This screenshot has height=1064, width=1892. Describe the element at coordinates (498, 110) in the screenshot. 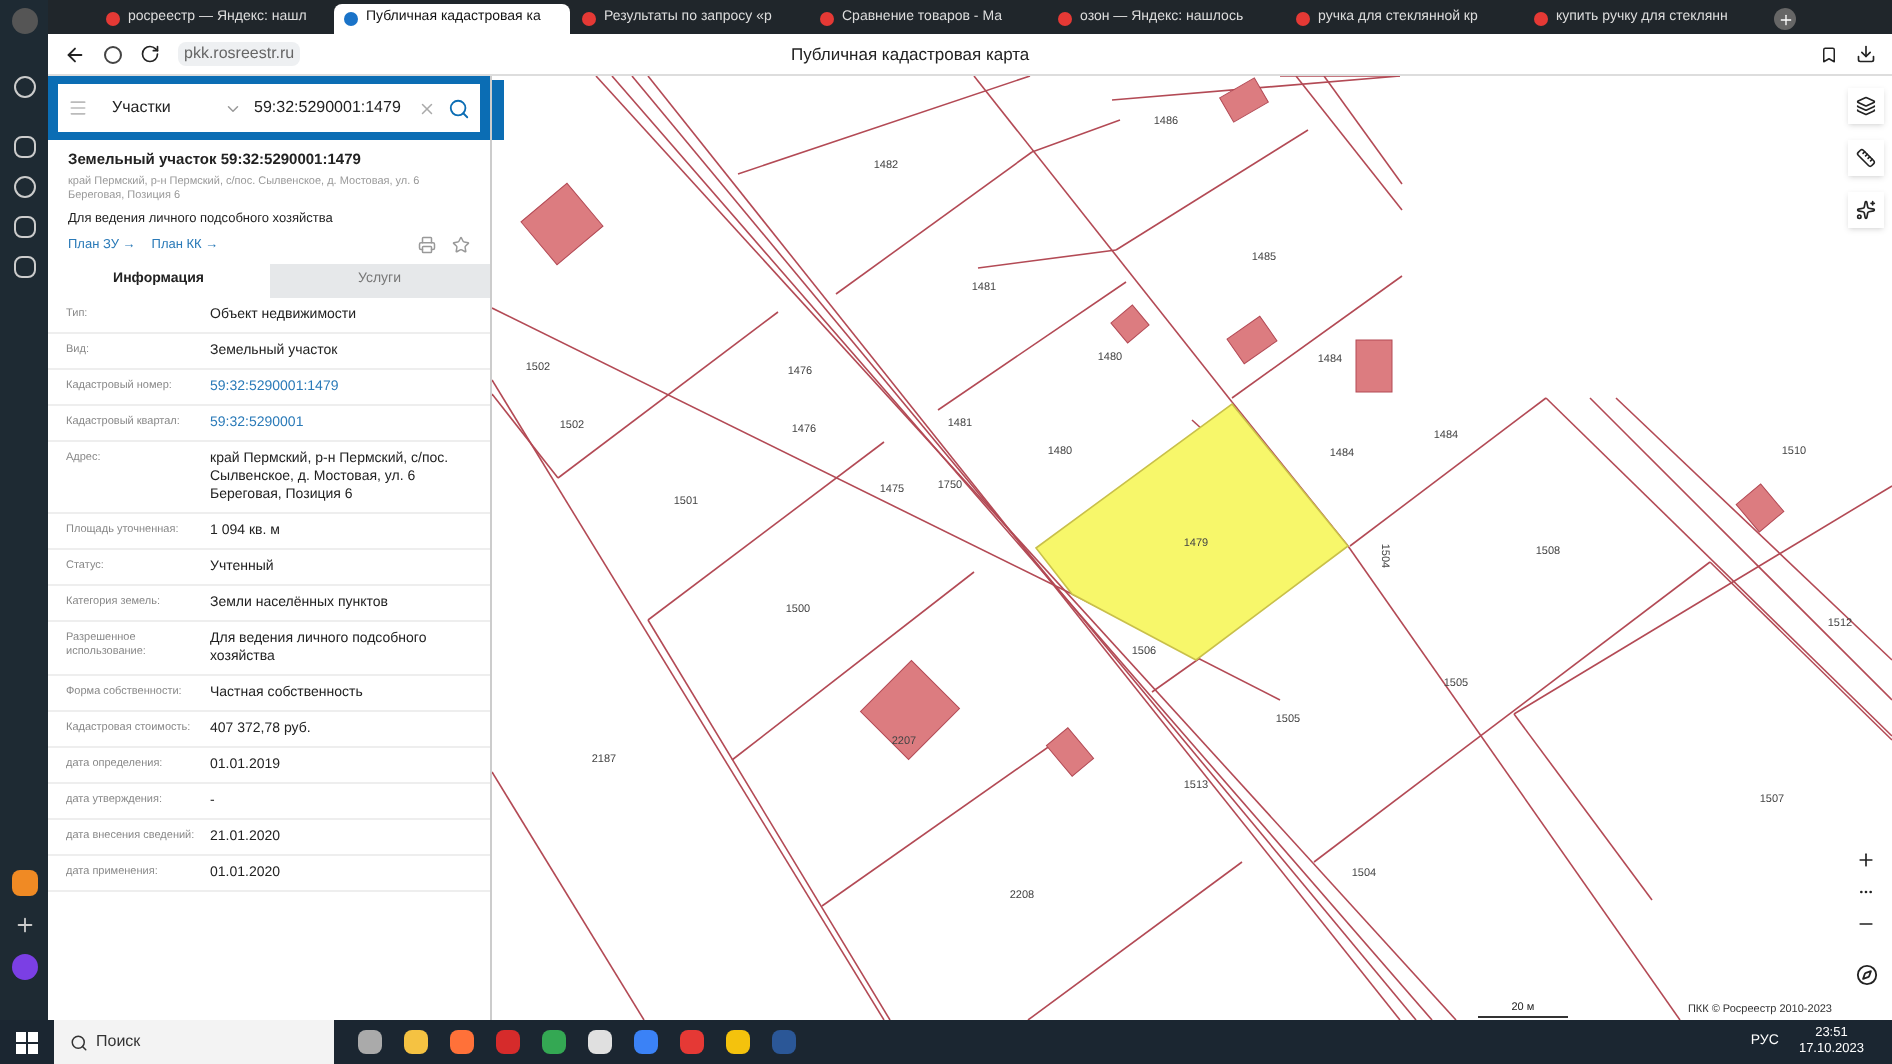

I see `collapse-handle` at that location.